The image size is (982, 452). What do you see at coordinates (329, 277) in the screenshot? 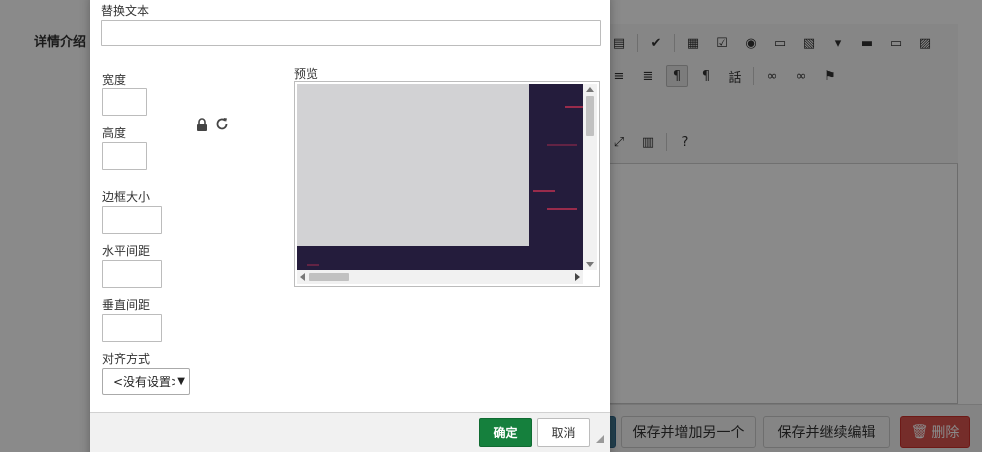
I see `horizontal-scroll-thumb` at bounding box center [329, 277].